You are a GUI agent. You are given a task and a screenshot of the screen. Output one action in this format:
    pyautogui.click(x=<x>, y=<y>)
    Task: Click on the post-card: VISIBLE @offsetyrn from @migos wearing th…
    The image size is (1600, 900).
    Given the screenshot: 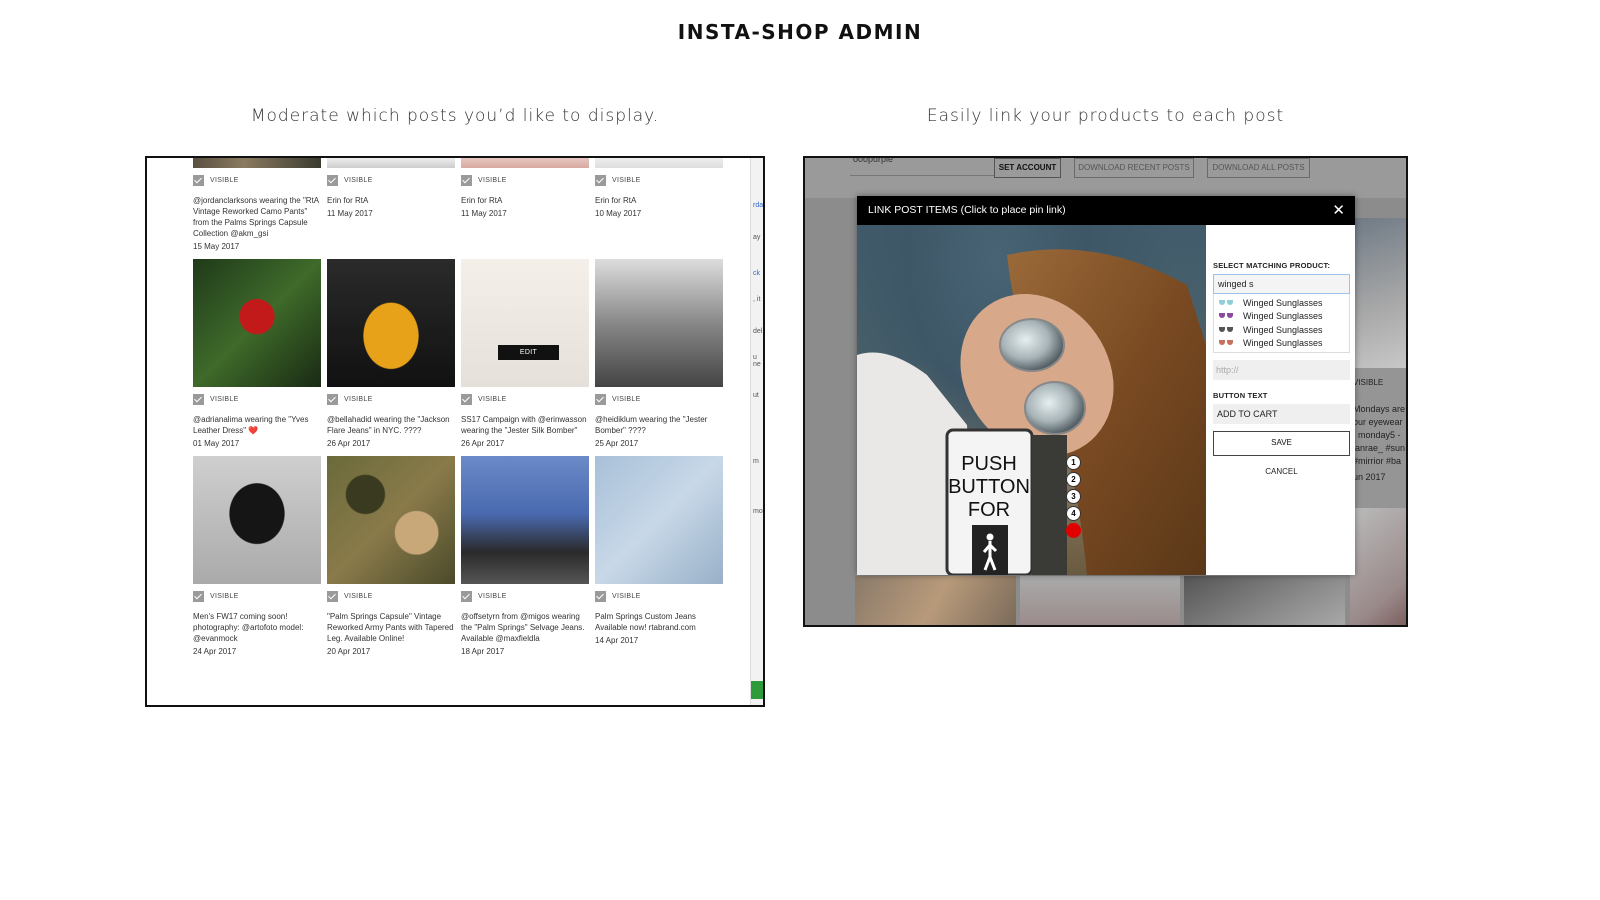 What is the action you would take?
    pyautogui.click(x=525, y=556)
    